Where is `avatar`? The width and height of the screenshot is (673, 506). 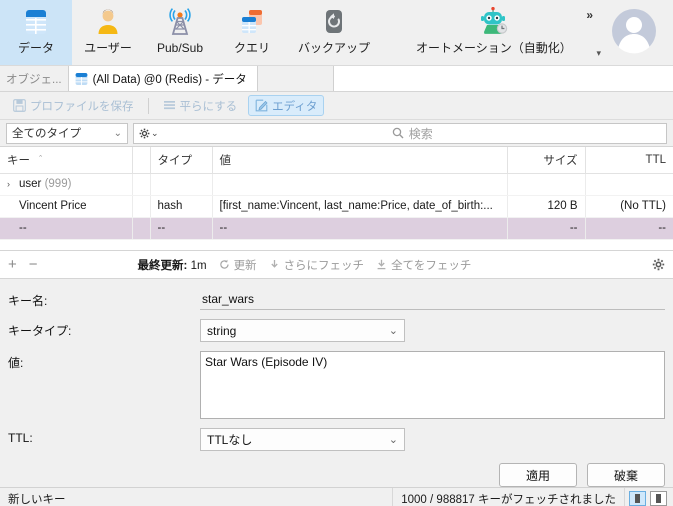 avatar is located at coordinates (636, 29).